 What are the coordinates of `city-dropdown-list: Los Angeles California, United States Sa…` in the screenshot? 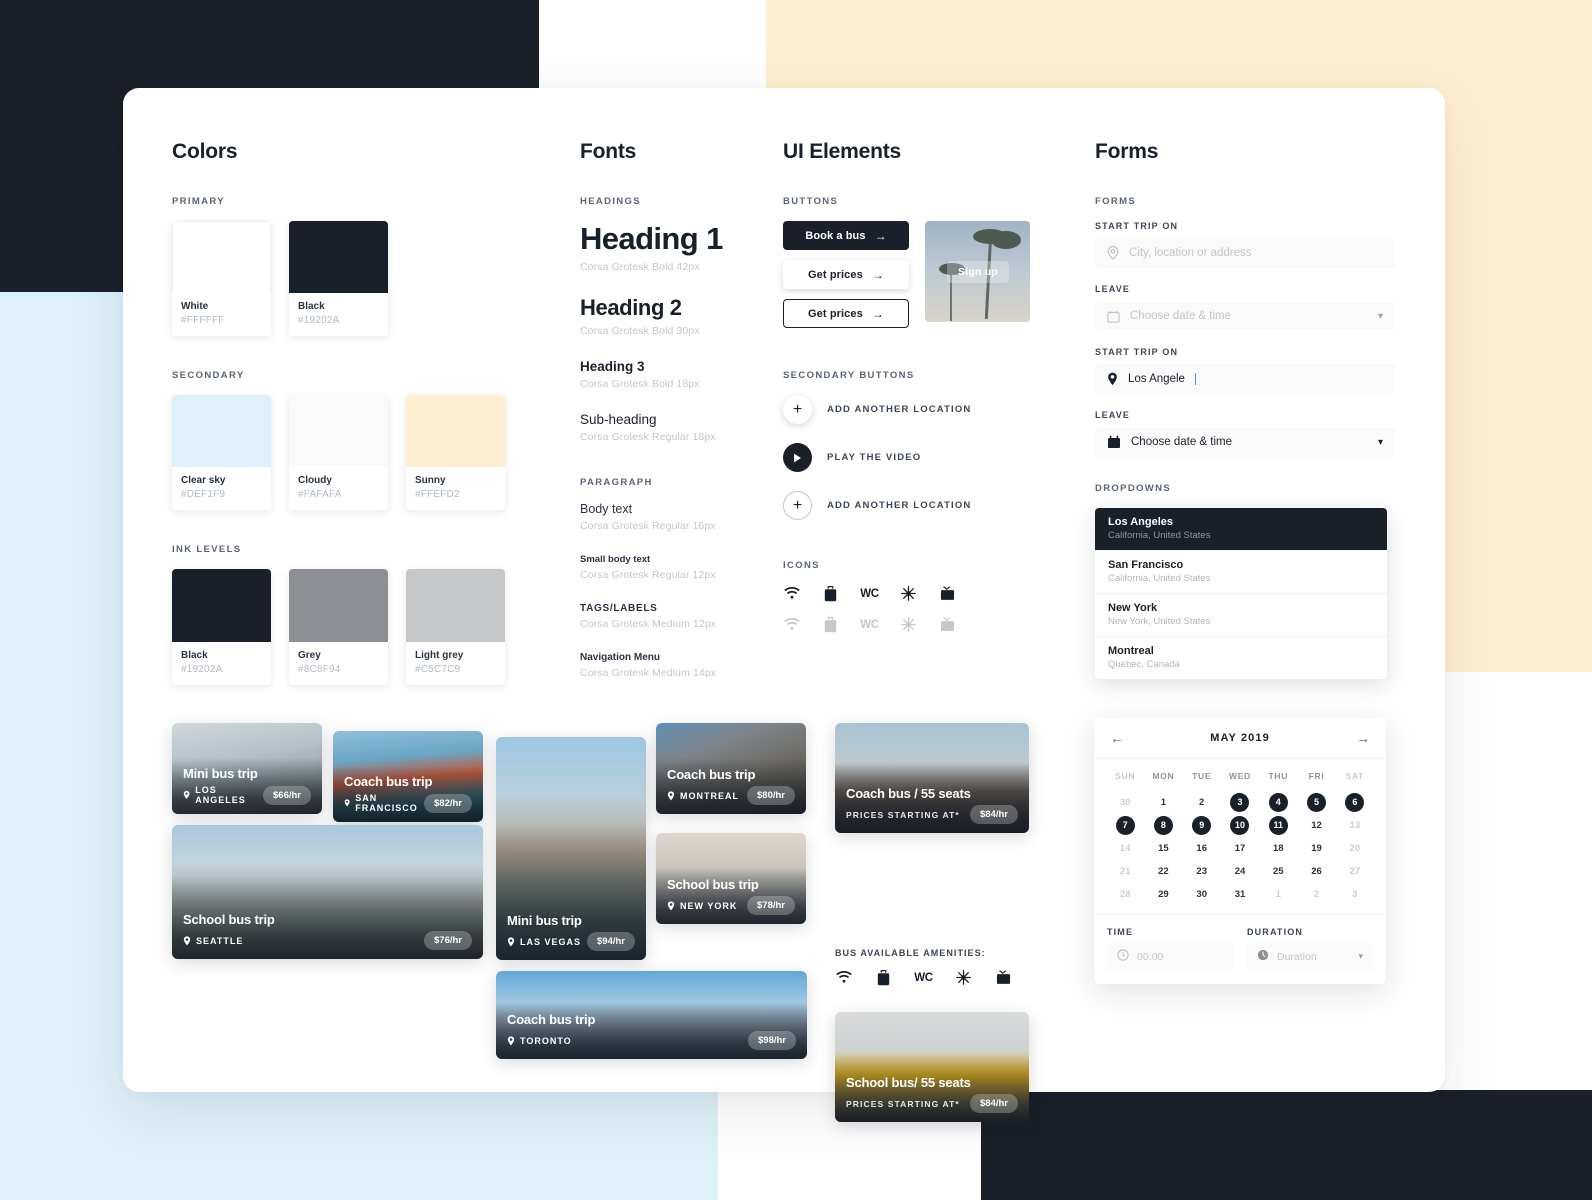 It's located at (1241, 593).